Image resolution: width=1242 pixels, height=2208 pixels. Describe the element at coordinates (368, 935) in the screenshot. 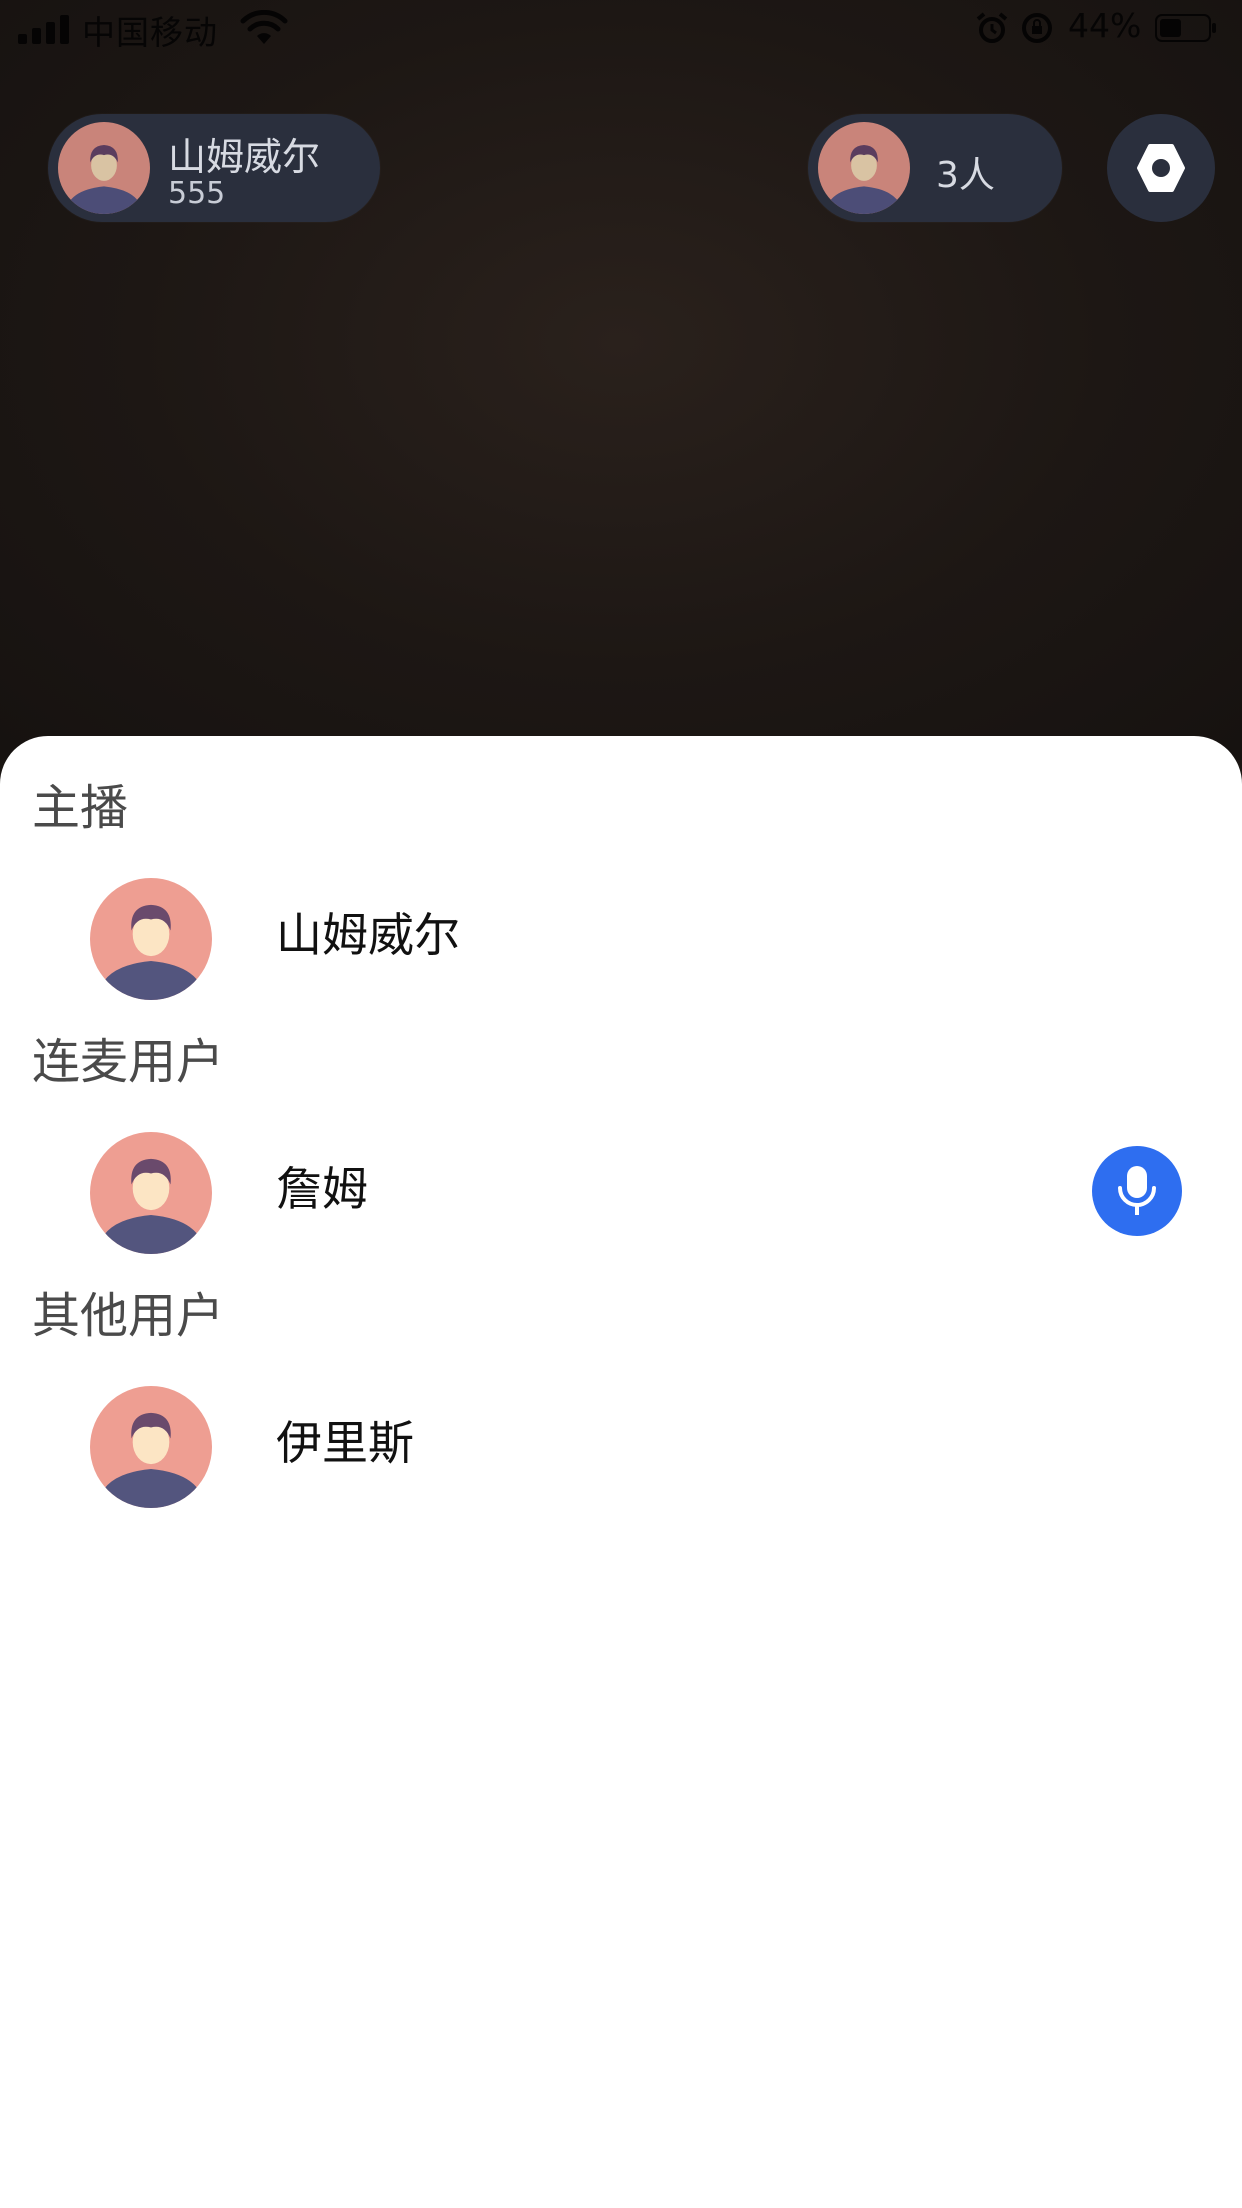

I see `user-name: 山姆威尔` at that location.